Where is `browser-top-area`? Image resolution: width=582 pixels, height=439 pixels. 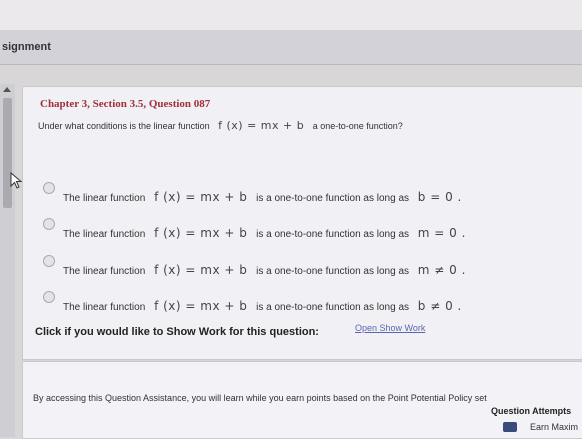 browser-top-area is located at coordinates (291, 15).